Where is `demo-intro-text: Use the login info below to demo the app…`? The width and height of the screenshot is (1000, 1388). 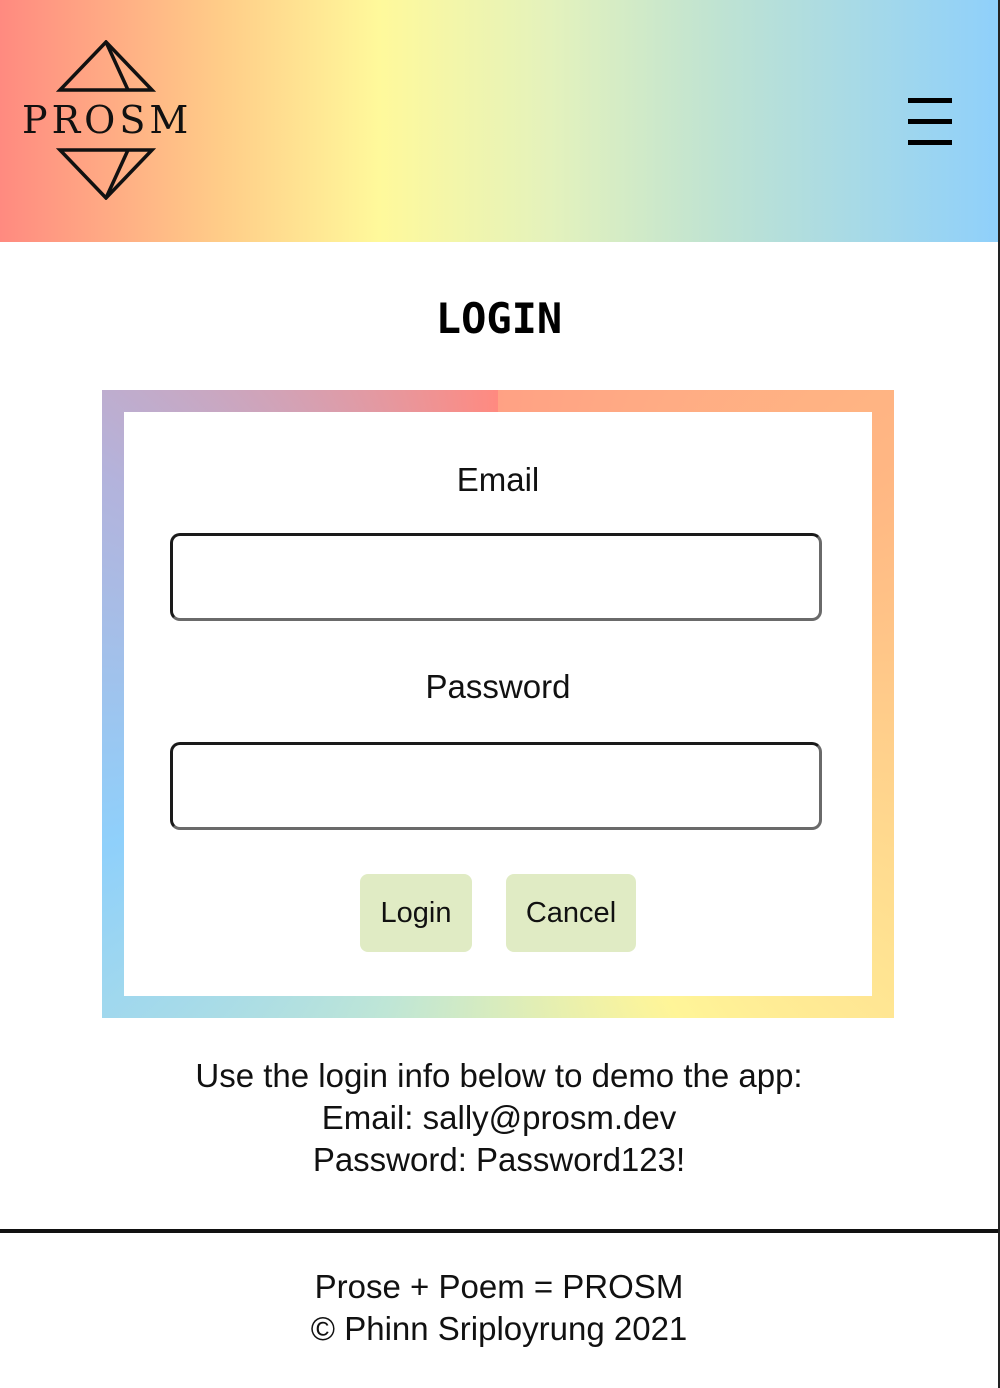 demo-intro-text: Use the login info below to demo the app… is located at coordinates (499, 1075).